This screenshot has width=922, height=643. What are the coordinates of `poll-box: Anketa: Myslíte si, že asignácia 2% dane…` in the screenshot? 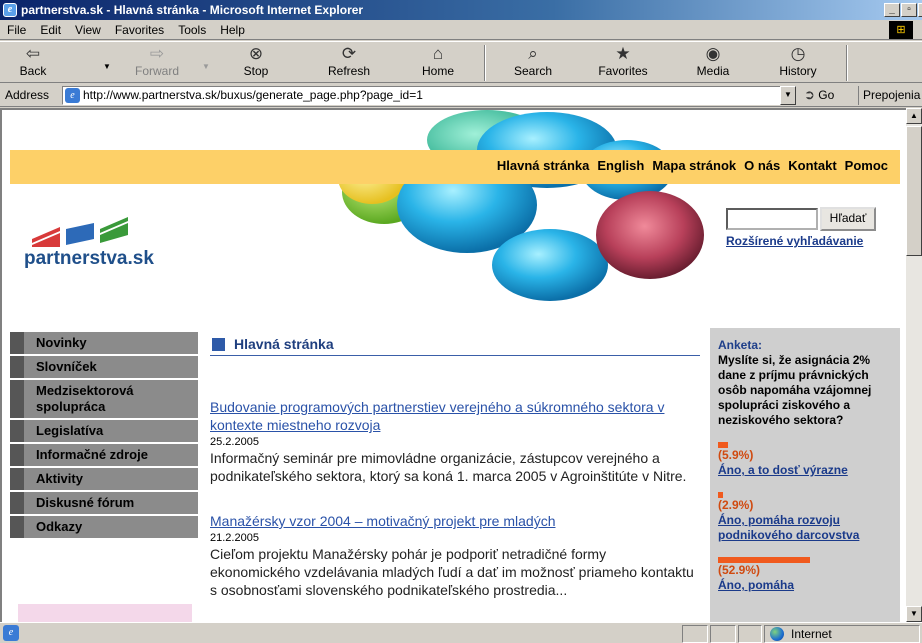 It's located at (805, 475).